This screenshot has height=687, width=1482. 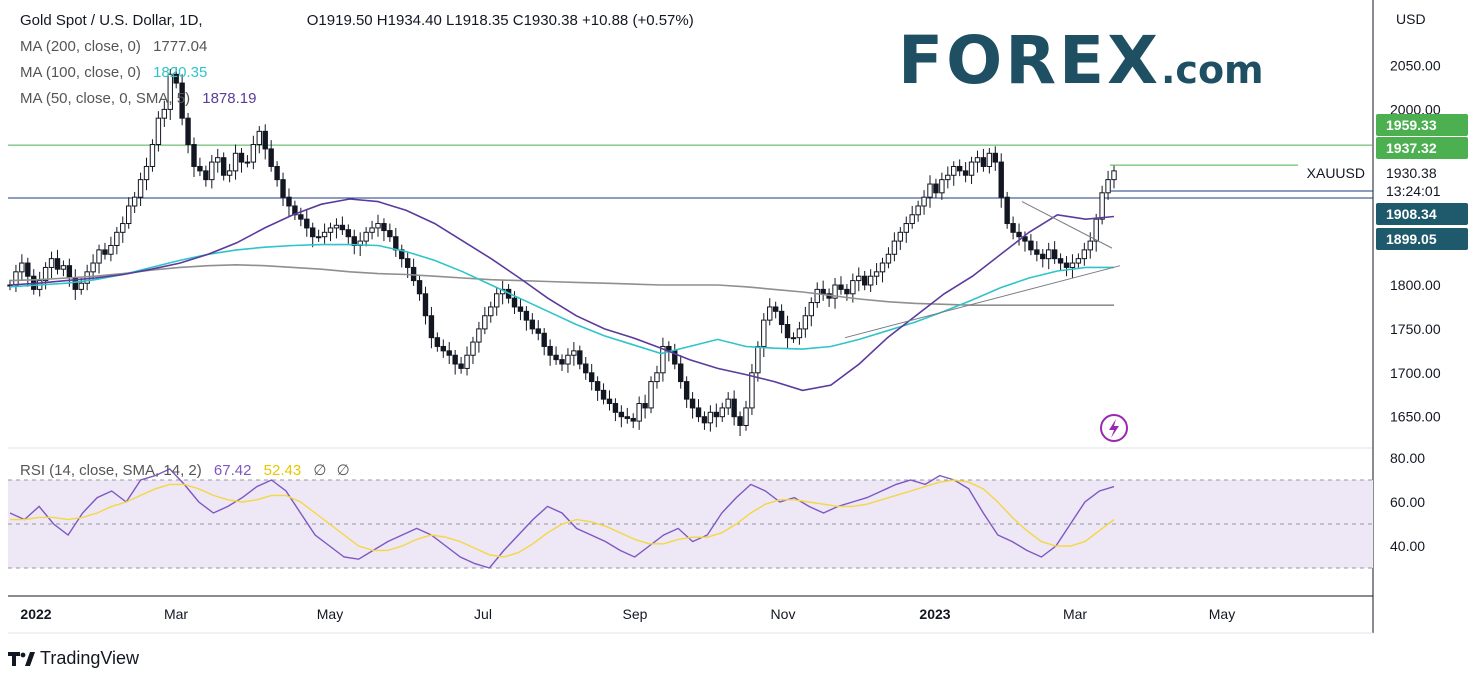 What do you see at coordinates (1415, 285) in the screenshot?
I see `y-tick-label: 1800.00` at bounding box center [1415, 285].